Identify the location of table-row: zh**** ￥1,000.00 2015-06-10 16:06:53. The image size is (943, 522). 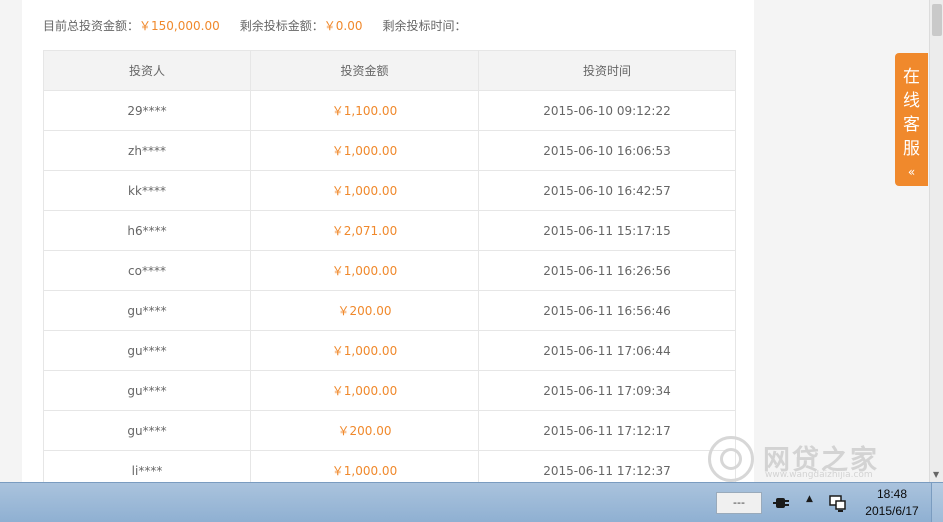
(389, 150).